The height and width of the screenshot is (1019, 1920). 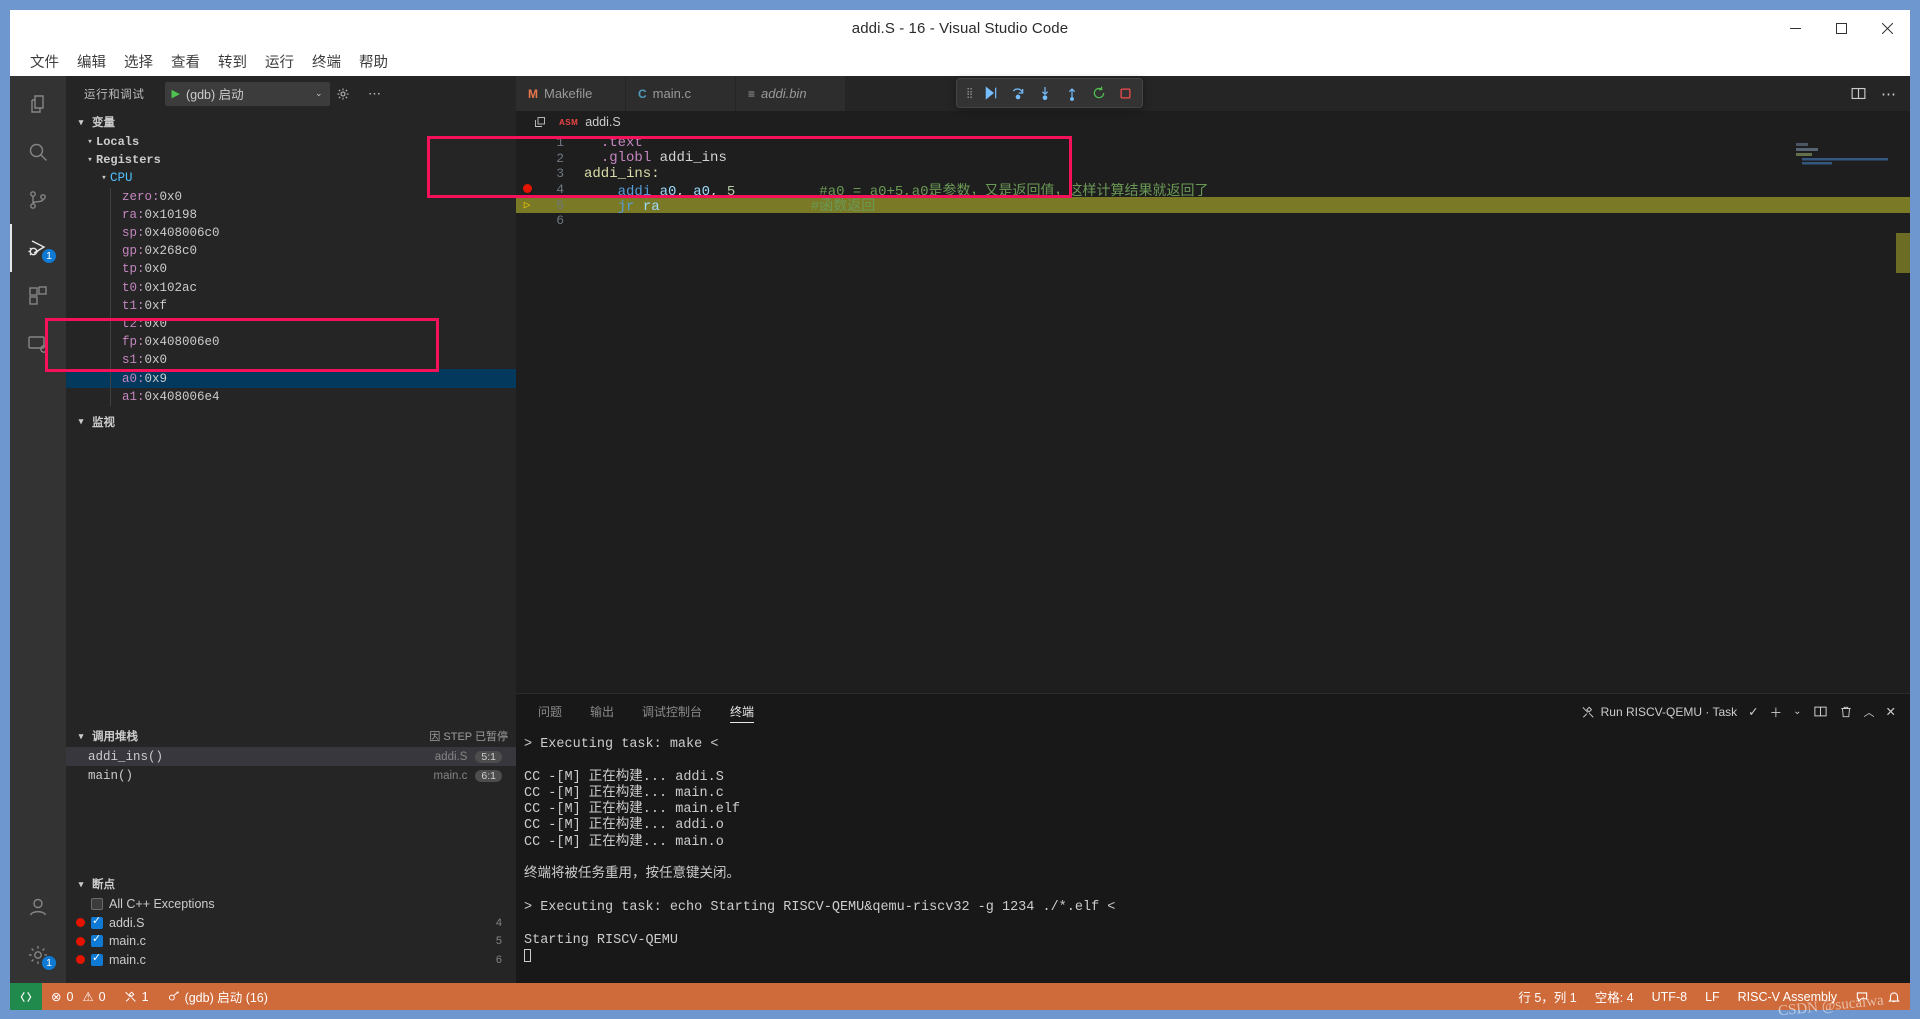 What do you see at coordinates (540, 122) in the screenshot?
I see `collapse-all-icon` at bounding box center [540, 122].